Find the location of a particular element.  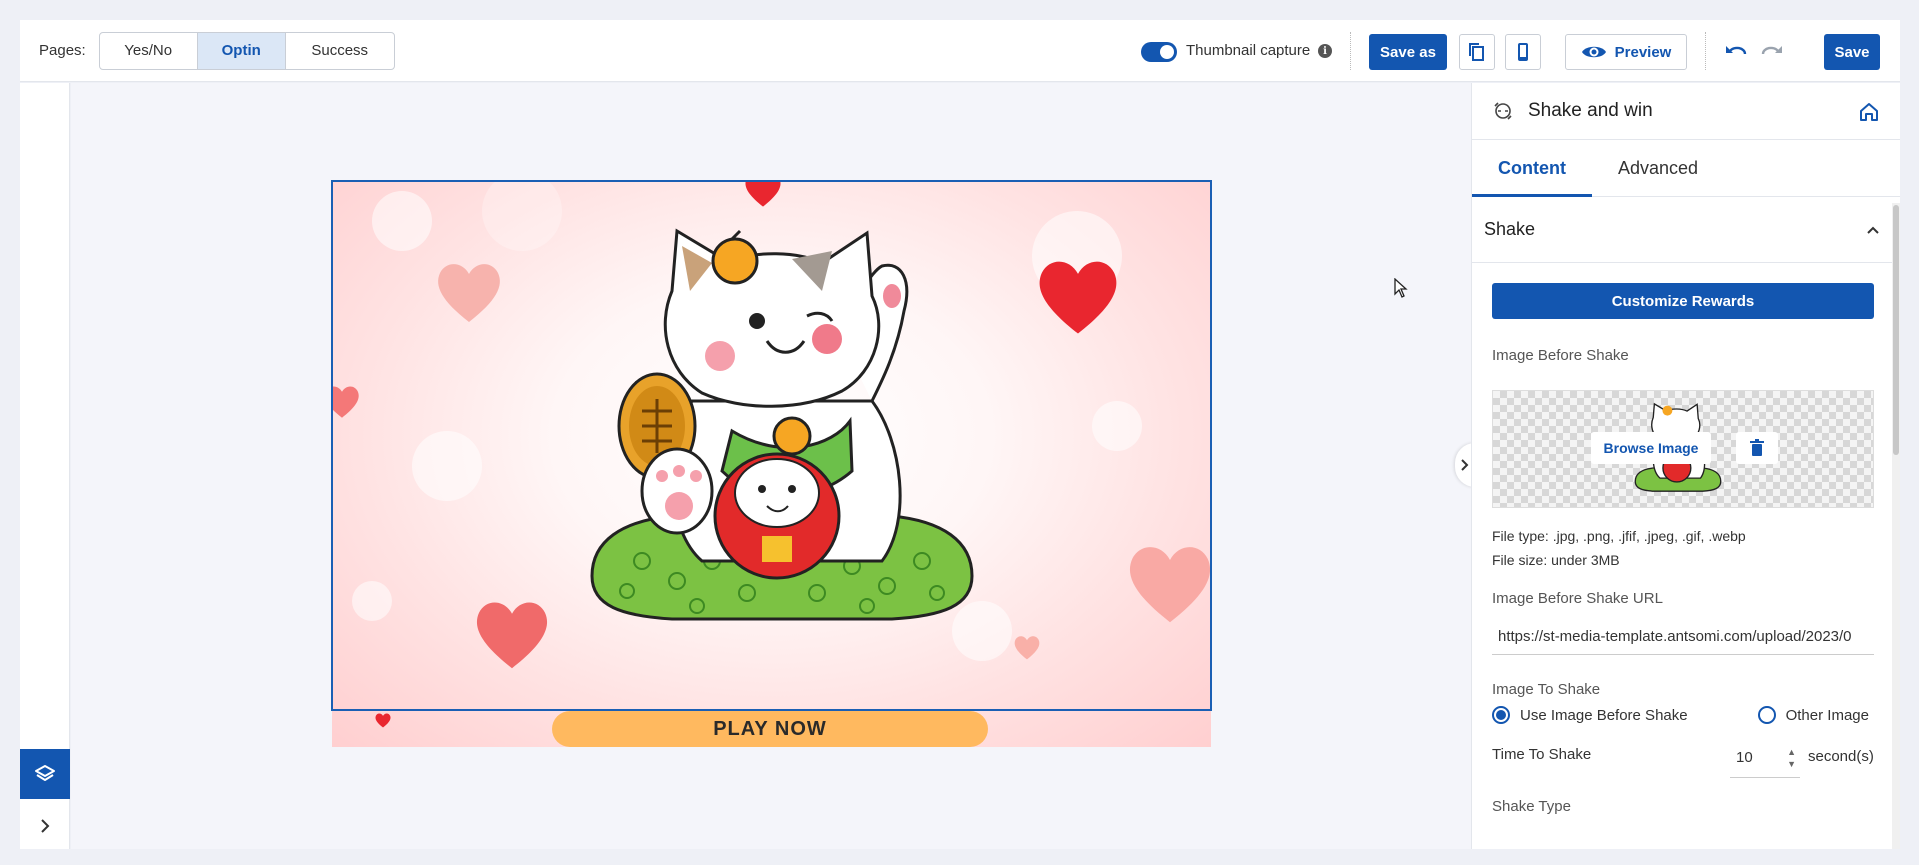

layers-button is located at coordinates (45, 774).